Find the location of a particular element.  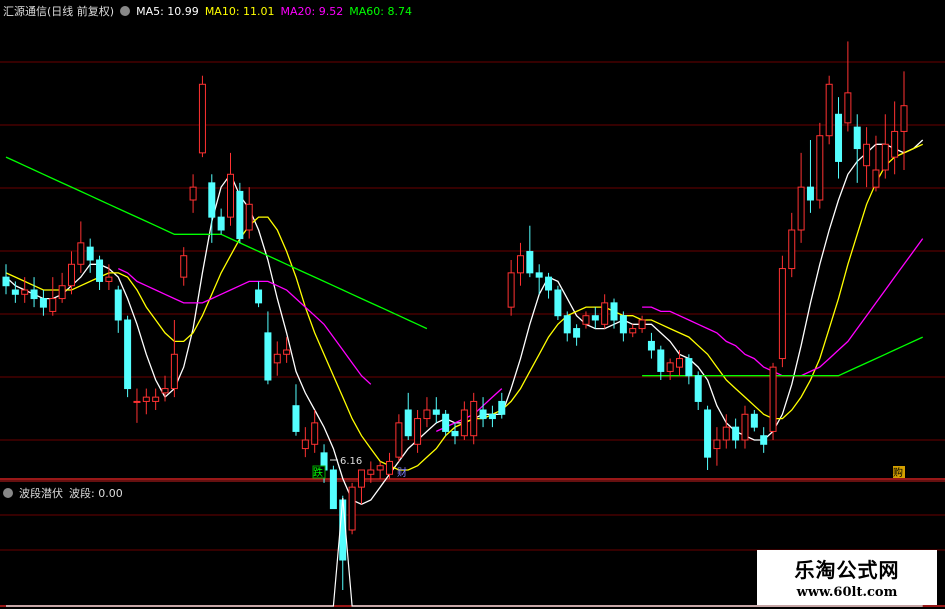

watermark: 乐淘公式网 www.60lt.com is located at coordinates (847, 577).